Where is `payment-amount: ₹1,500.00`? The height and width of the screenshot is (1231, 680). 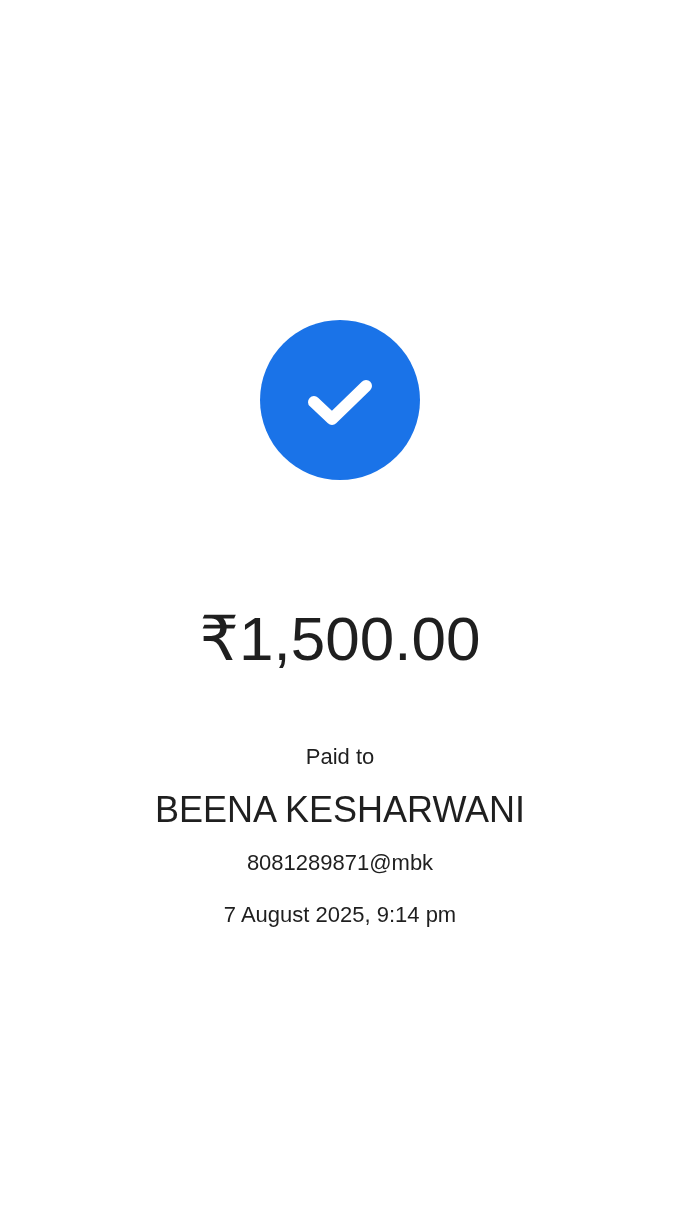
payment-amount: ₹1,500.00 is located at coordinates (340, 639).